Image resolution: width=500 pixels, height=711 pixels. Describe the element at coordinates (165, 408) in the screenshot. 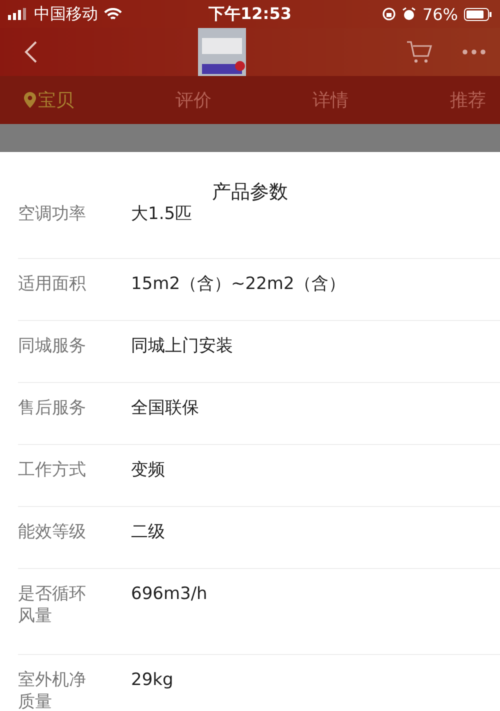

I see `param-value: 全国联保` at that location.